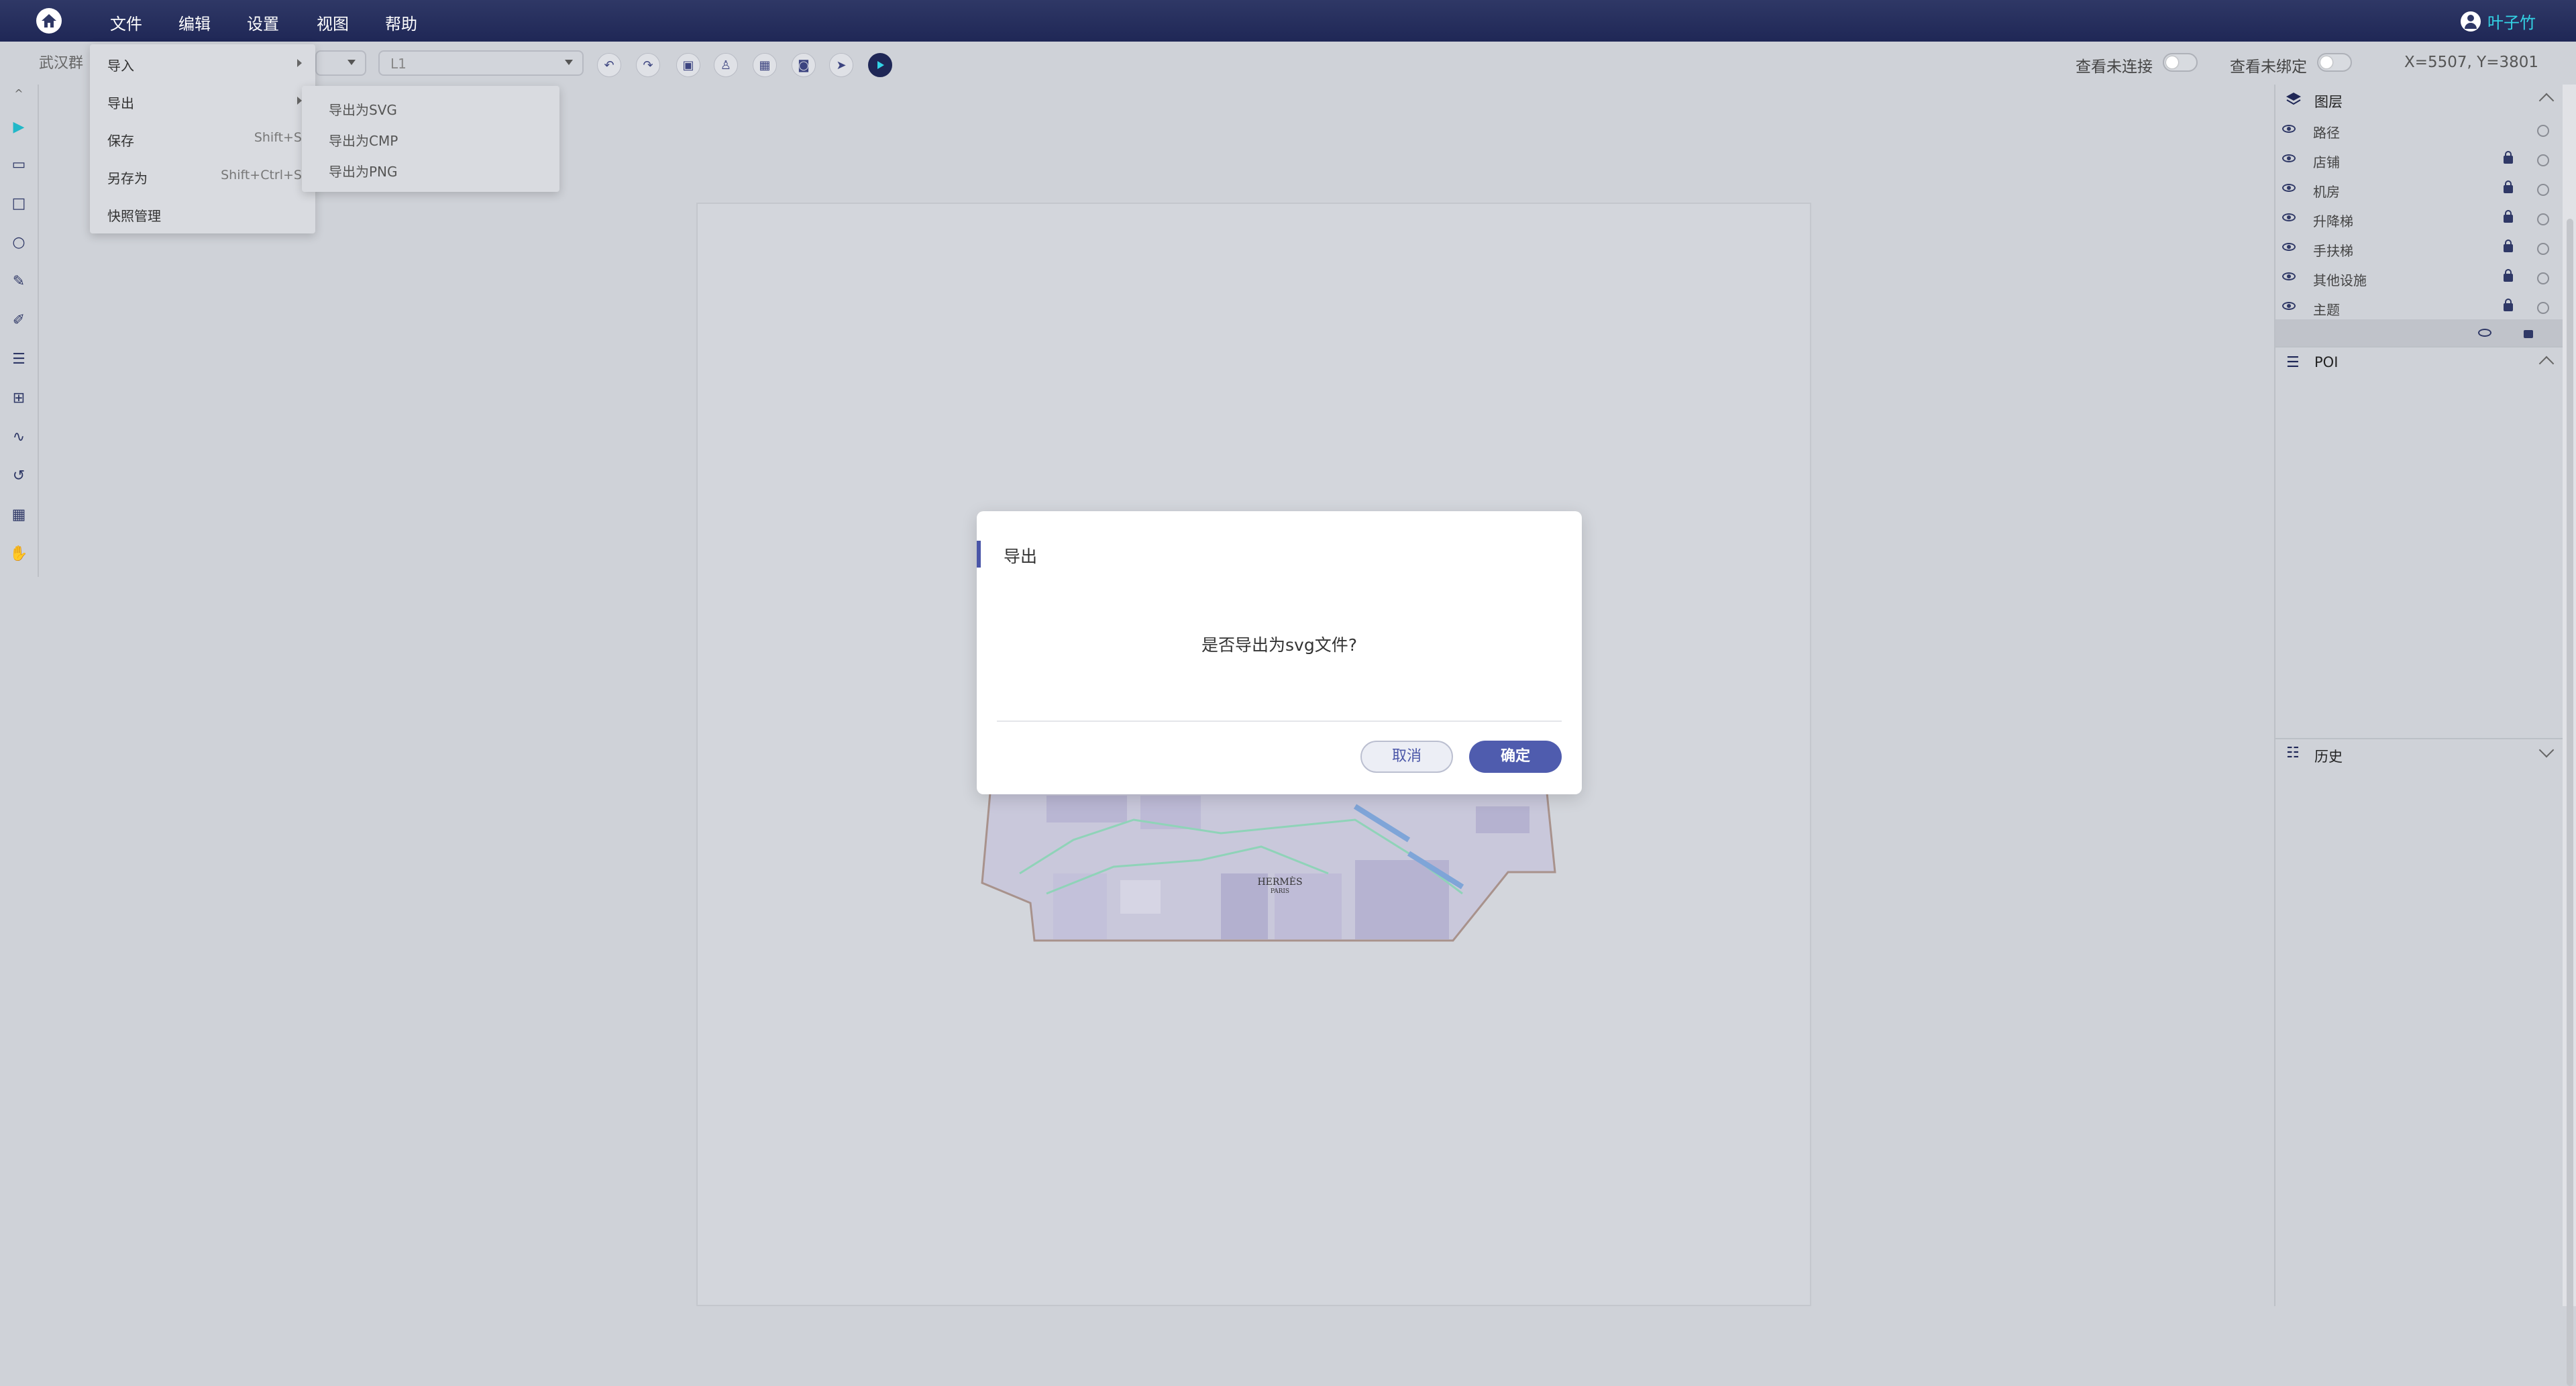 The image size is (2576, 1386). What do you see at coordinates (765, 65) in the screenshot?
I see `image-button: ▦` at bounding box center [765, 65].